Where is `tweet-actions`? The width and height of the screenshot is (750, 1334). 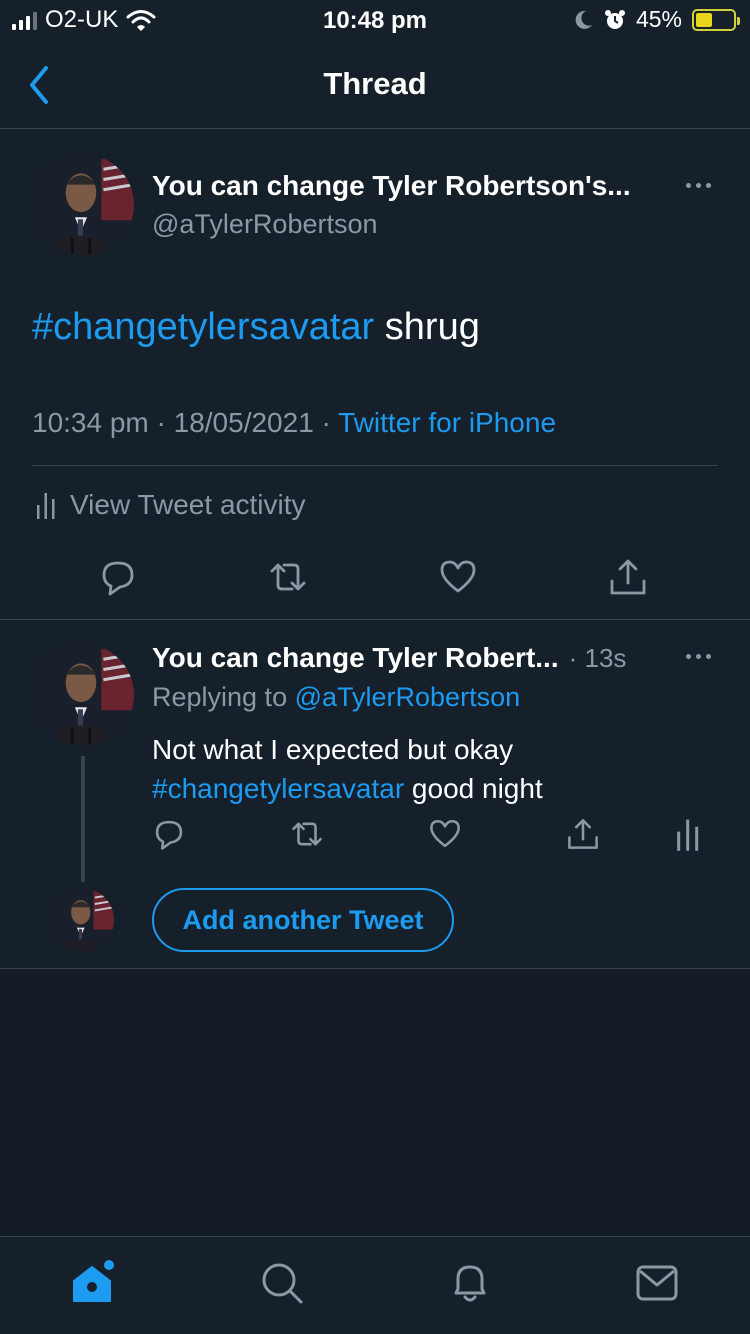
tweet-actions is located at coordinates (375, 577).